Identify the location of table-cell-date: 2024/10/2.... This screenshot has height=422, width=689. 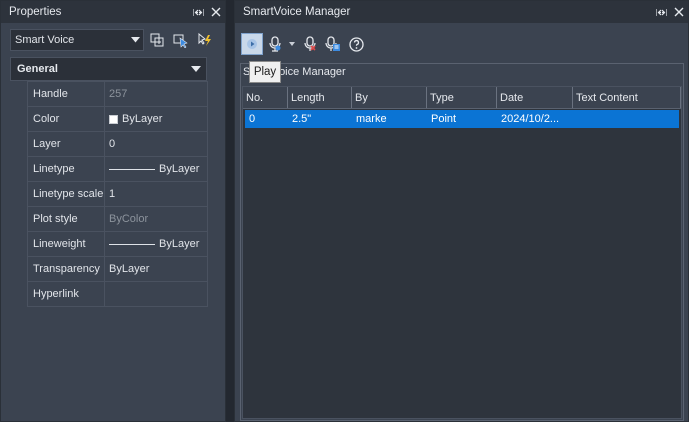
(530, 119).